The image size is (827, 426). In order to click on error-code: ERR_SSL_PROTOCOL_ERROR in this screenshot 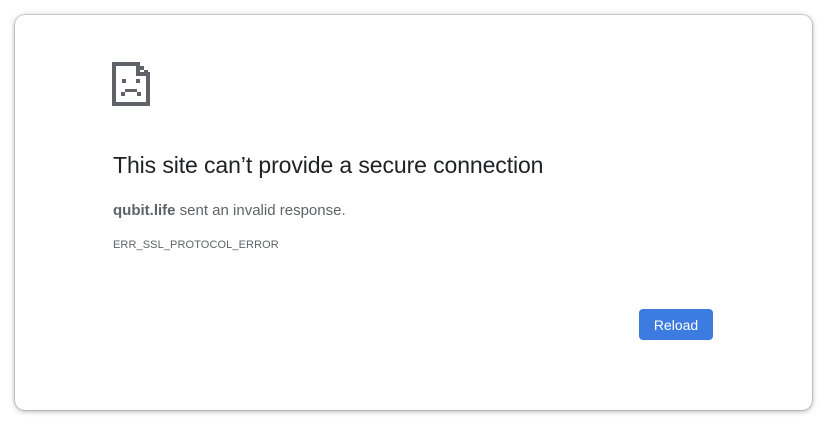, I will do `click(196, 245)`.